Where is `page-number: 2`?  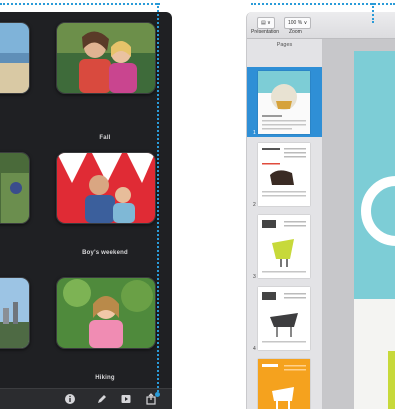 page-number: 2 is located at coordinates (254, 205).